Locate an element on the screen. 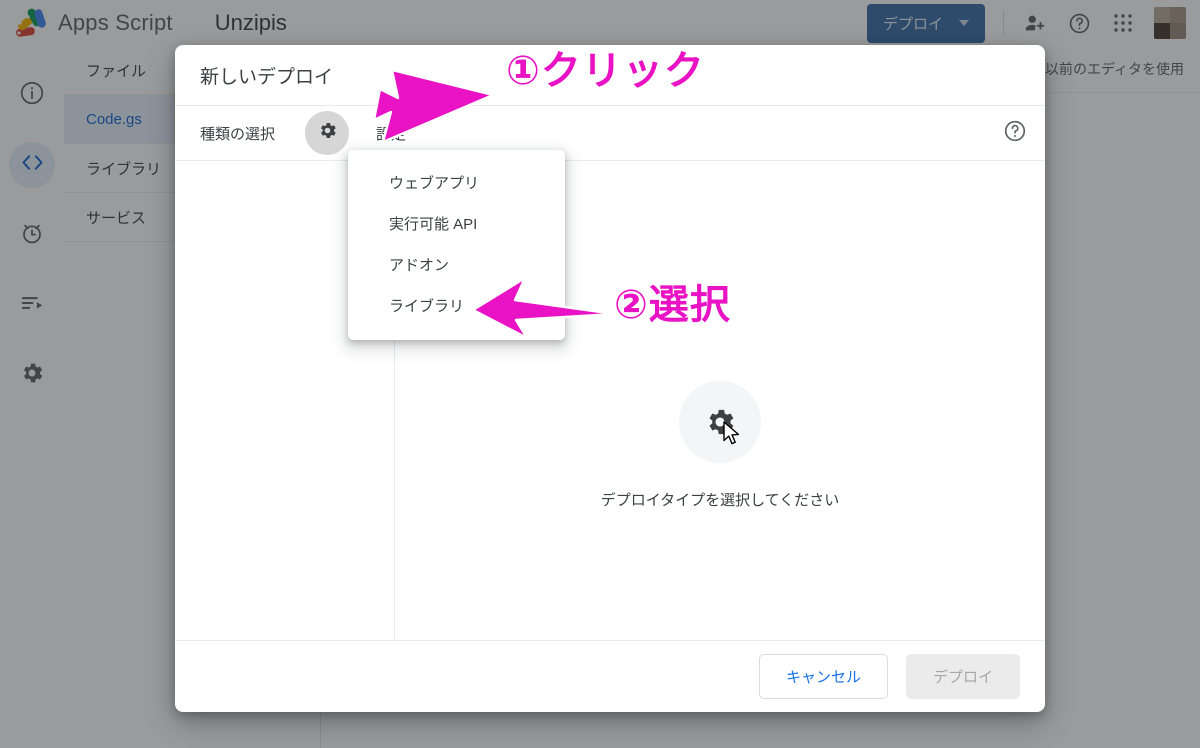  help-circle-icon is located at coordinates (1015, 133).